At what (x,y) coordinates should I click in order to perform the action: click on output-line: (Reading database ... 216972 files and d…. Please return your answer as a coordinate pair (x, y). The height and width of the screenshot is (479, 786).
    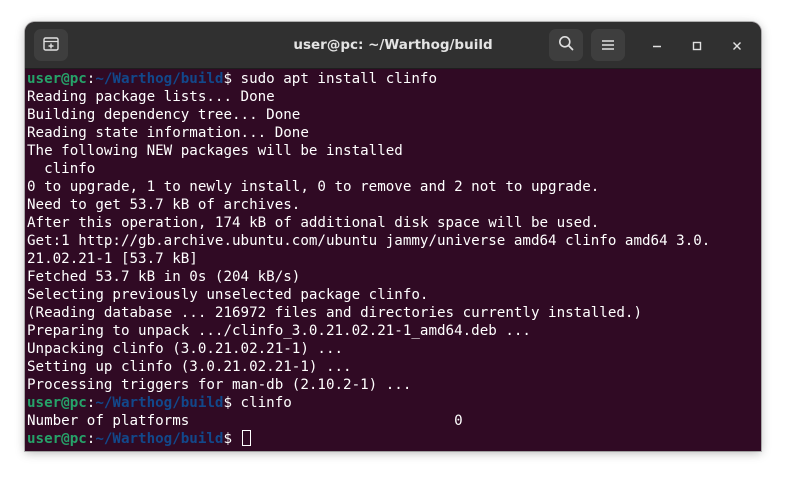
    Looking at the image, I should click on (334, 313).